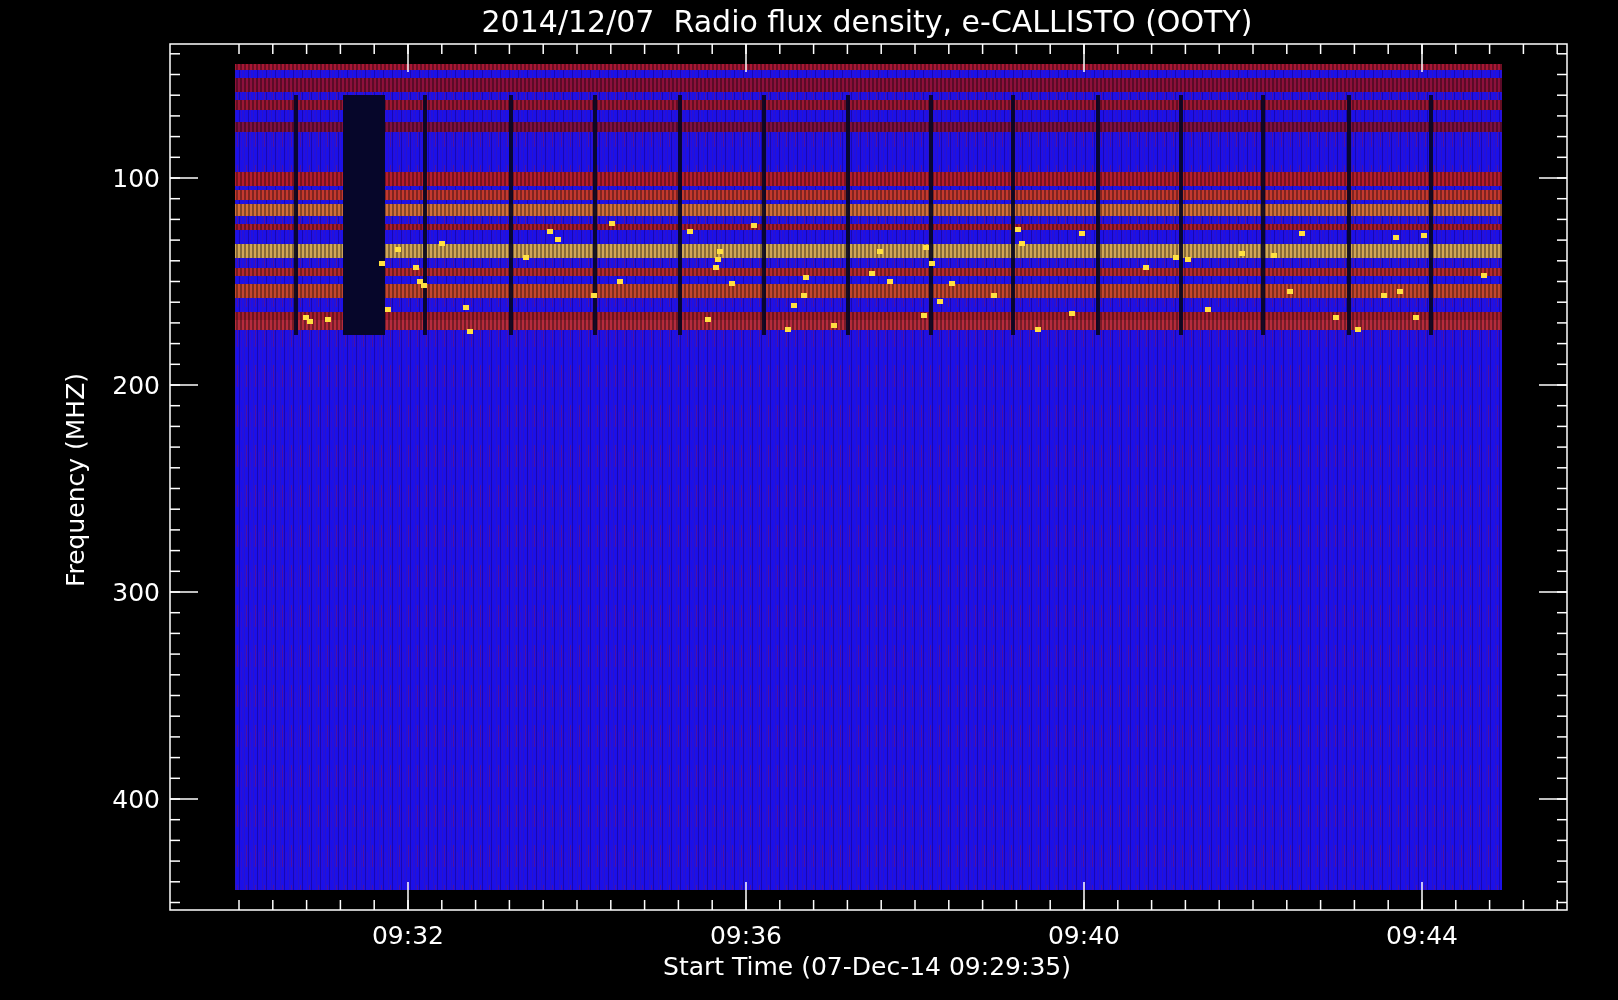  I want to click on y-tick-label: 300, so click(136, 592).